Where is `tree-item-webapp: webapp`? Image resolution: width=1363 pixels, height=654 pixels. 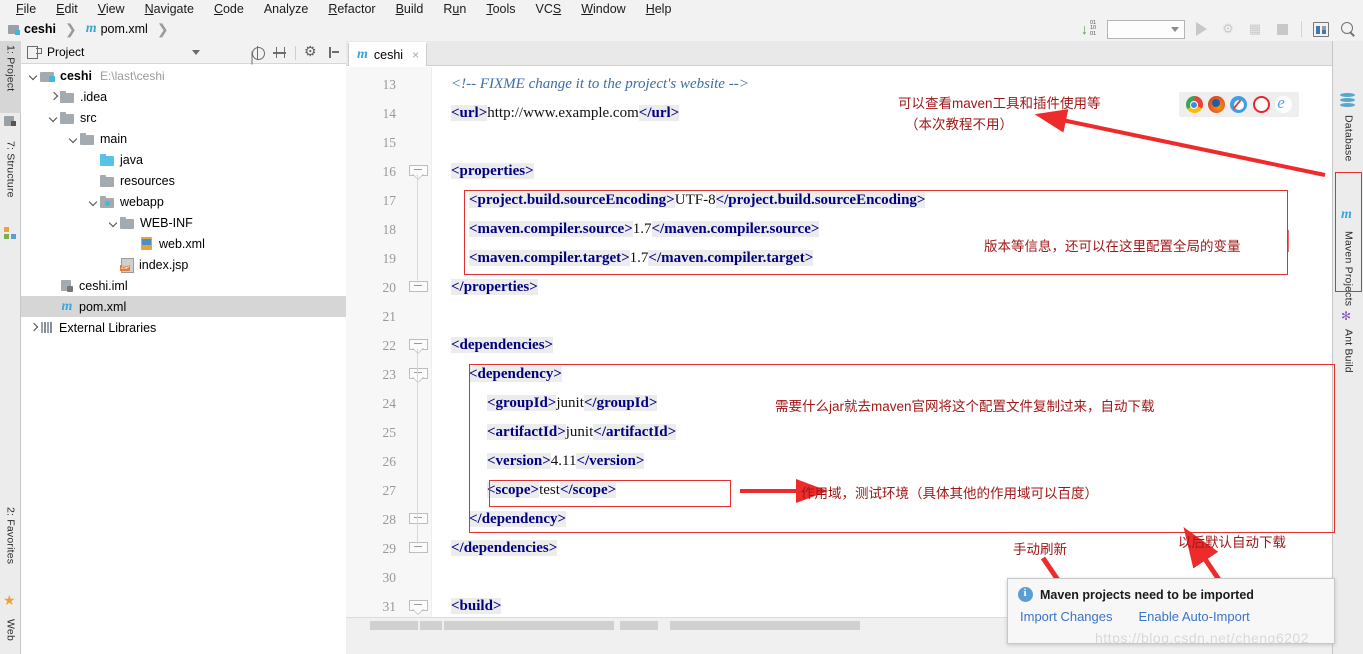 tree-item-webapp: webapp is located at coordinates (183, 201).